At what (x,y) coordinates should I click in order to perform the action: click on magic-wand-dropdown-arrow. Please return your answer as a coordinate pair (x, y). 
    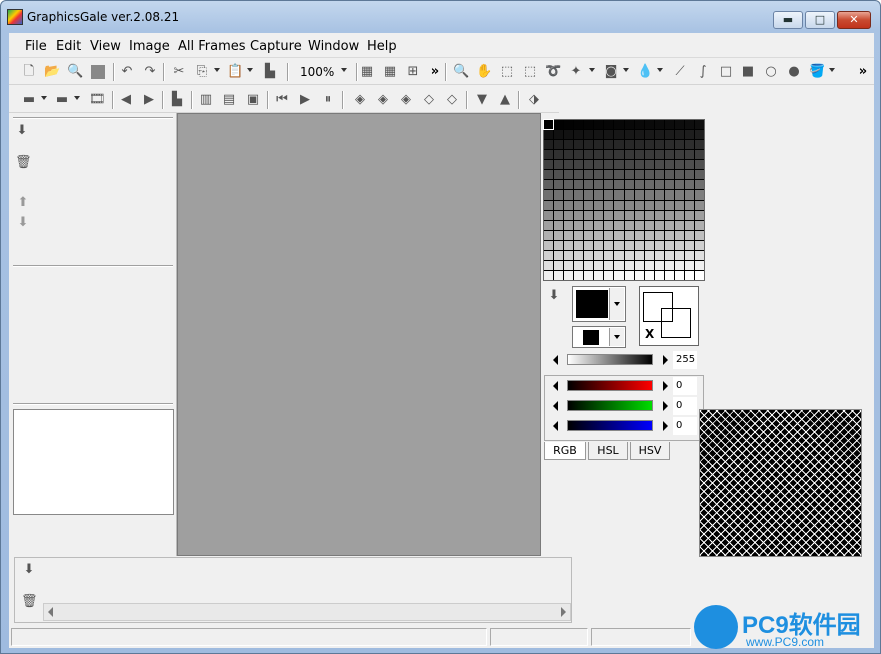
    Looking at the image, I should click on (592, 70).